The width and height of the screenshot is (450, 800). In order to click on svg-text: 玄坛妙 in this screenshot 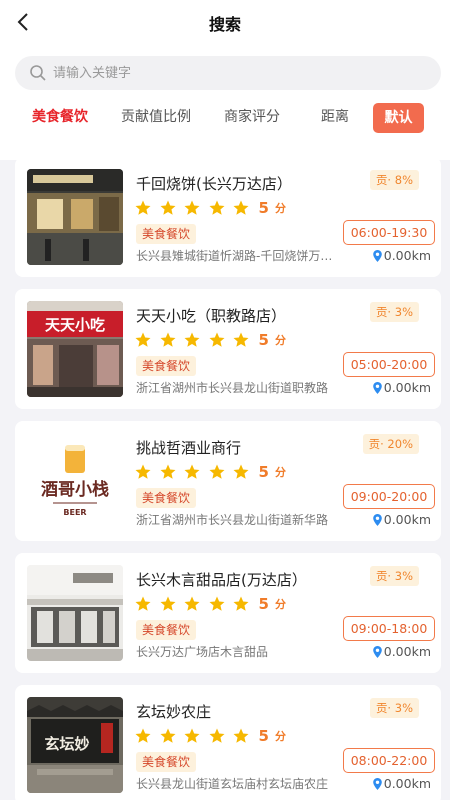, I will do `click(66, 744)`.